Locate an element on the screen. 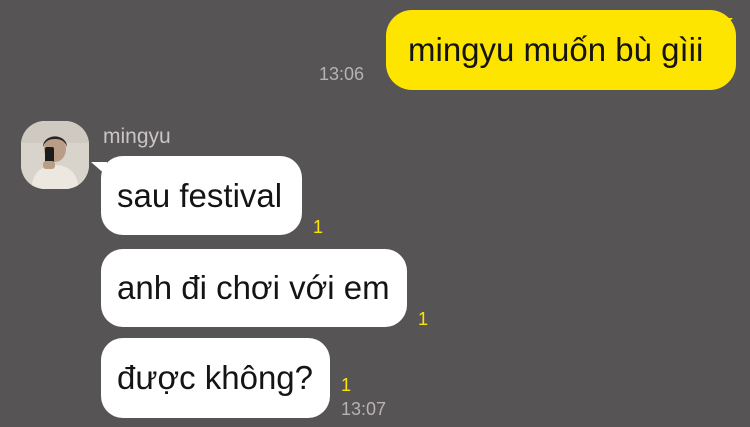 This screenshot has height=427, width=750. avatar is located at coordinates (55, 155).